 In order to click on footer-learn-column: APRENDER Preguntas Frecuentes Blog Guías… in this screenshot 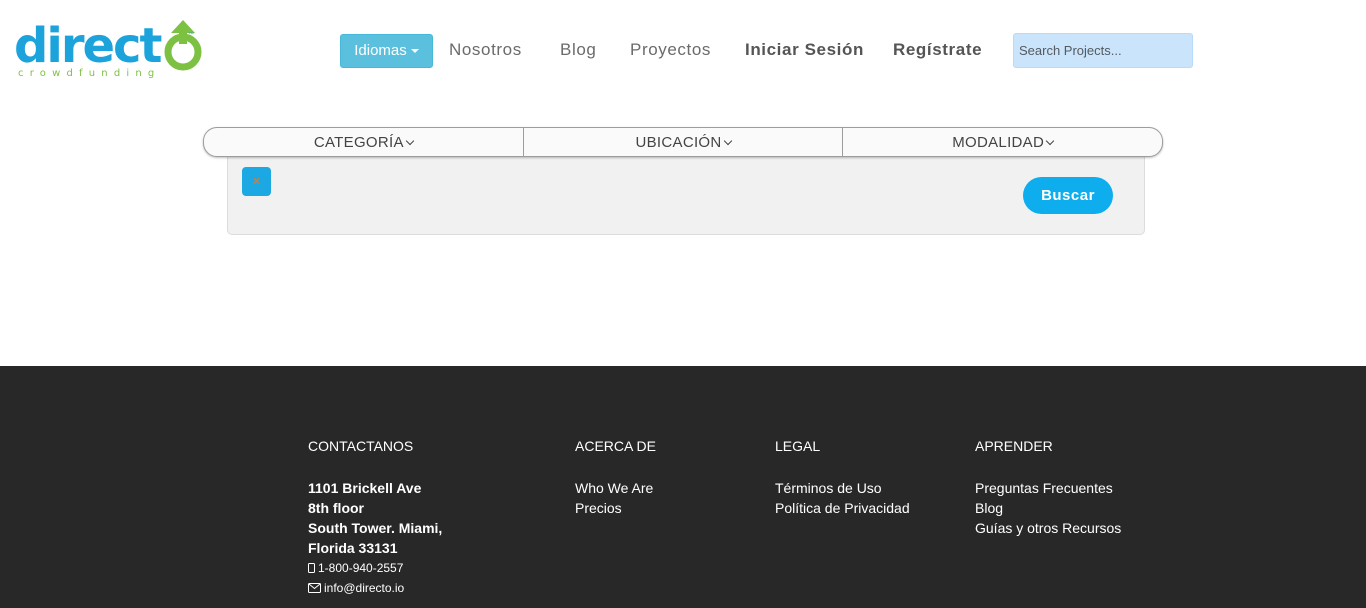, I will do `click(1048, 488)`.